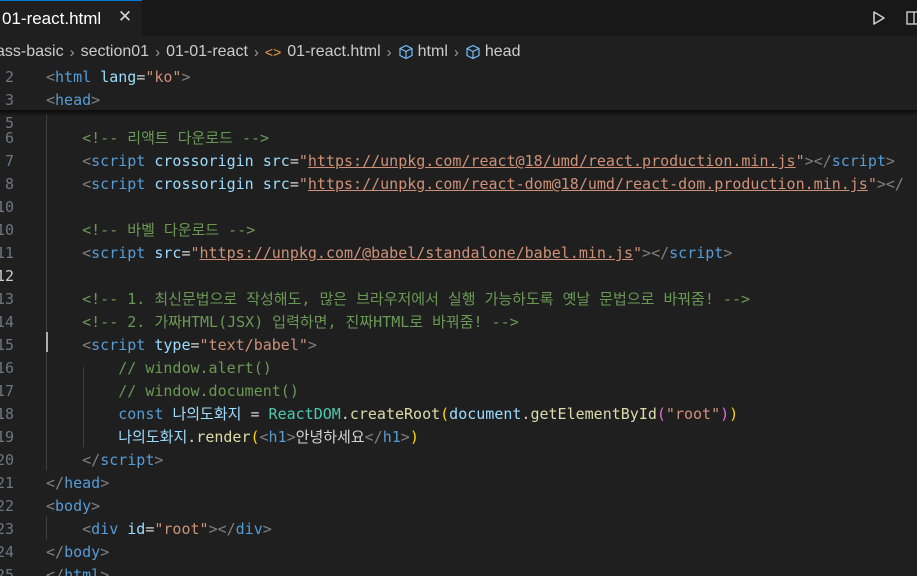  I want to click on code-token: div, so click(249, 529).